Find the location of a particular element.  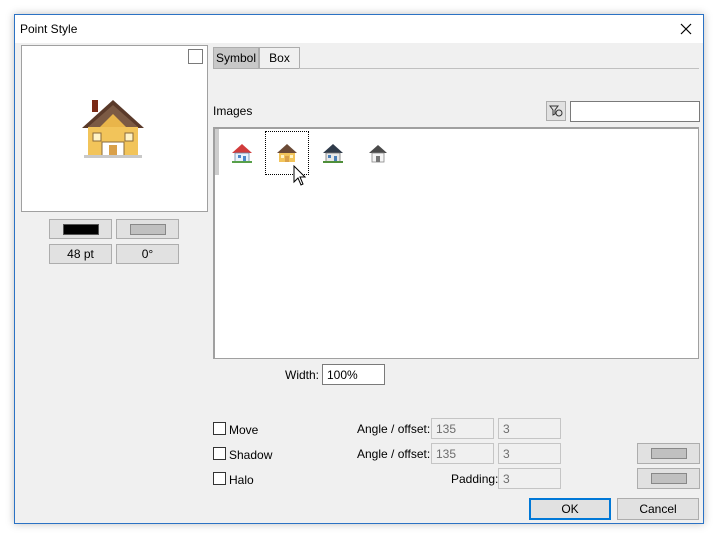

cancel-button-label: Cancel is located at coordinates (658, 509).